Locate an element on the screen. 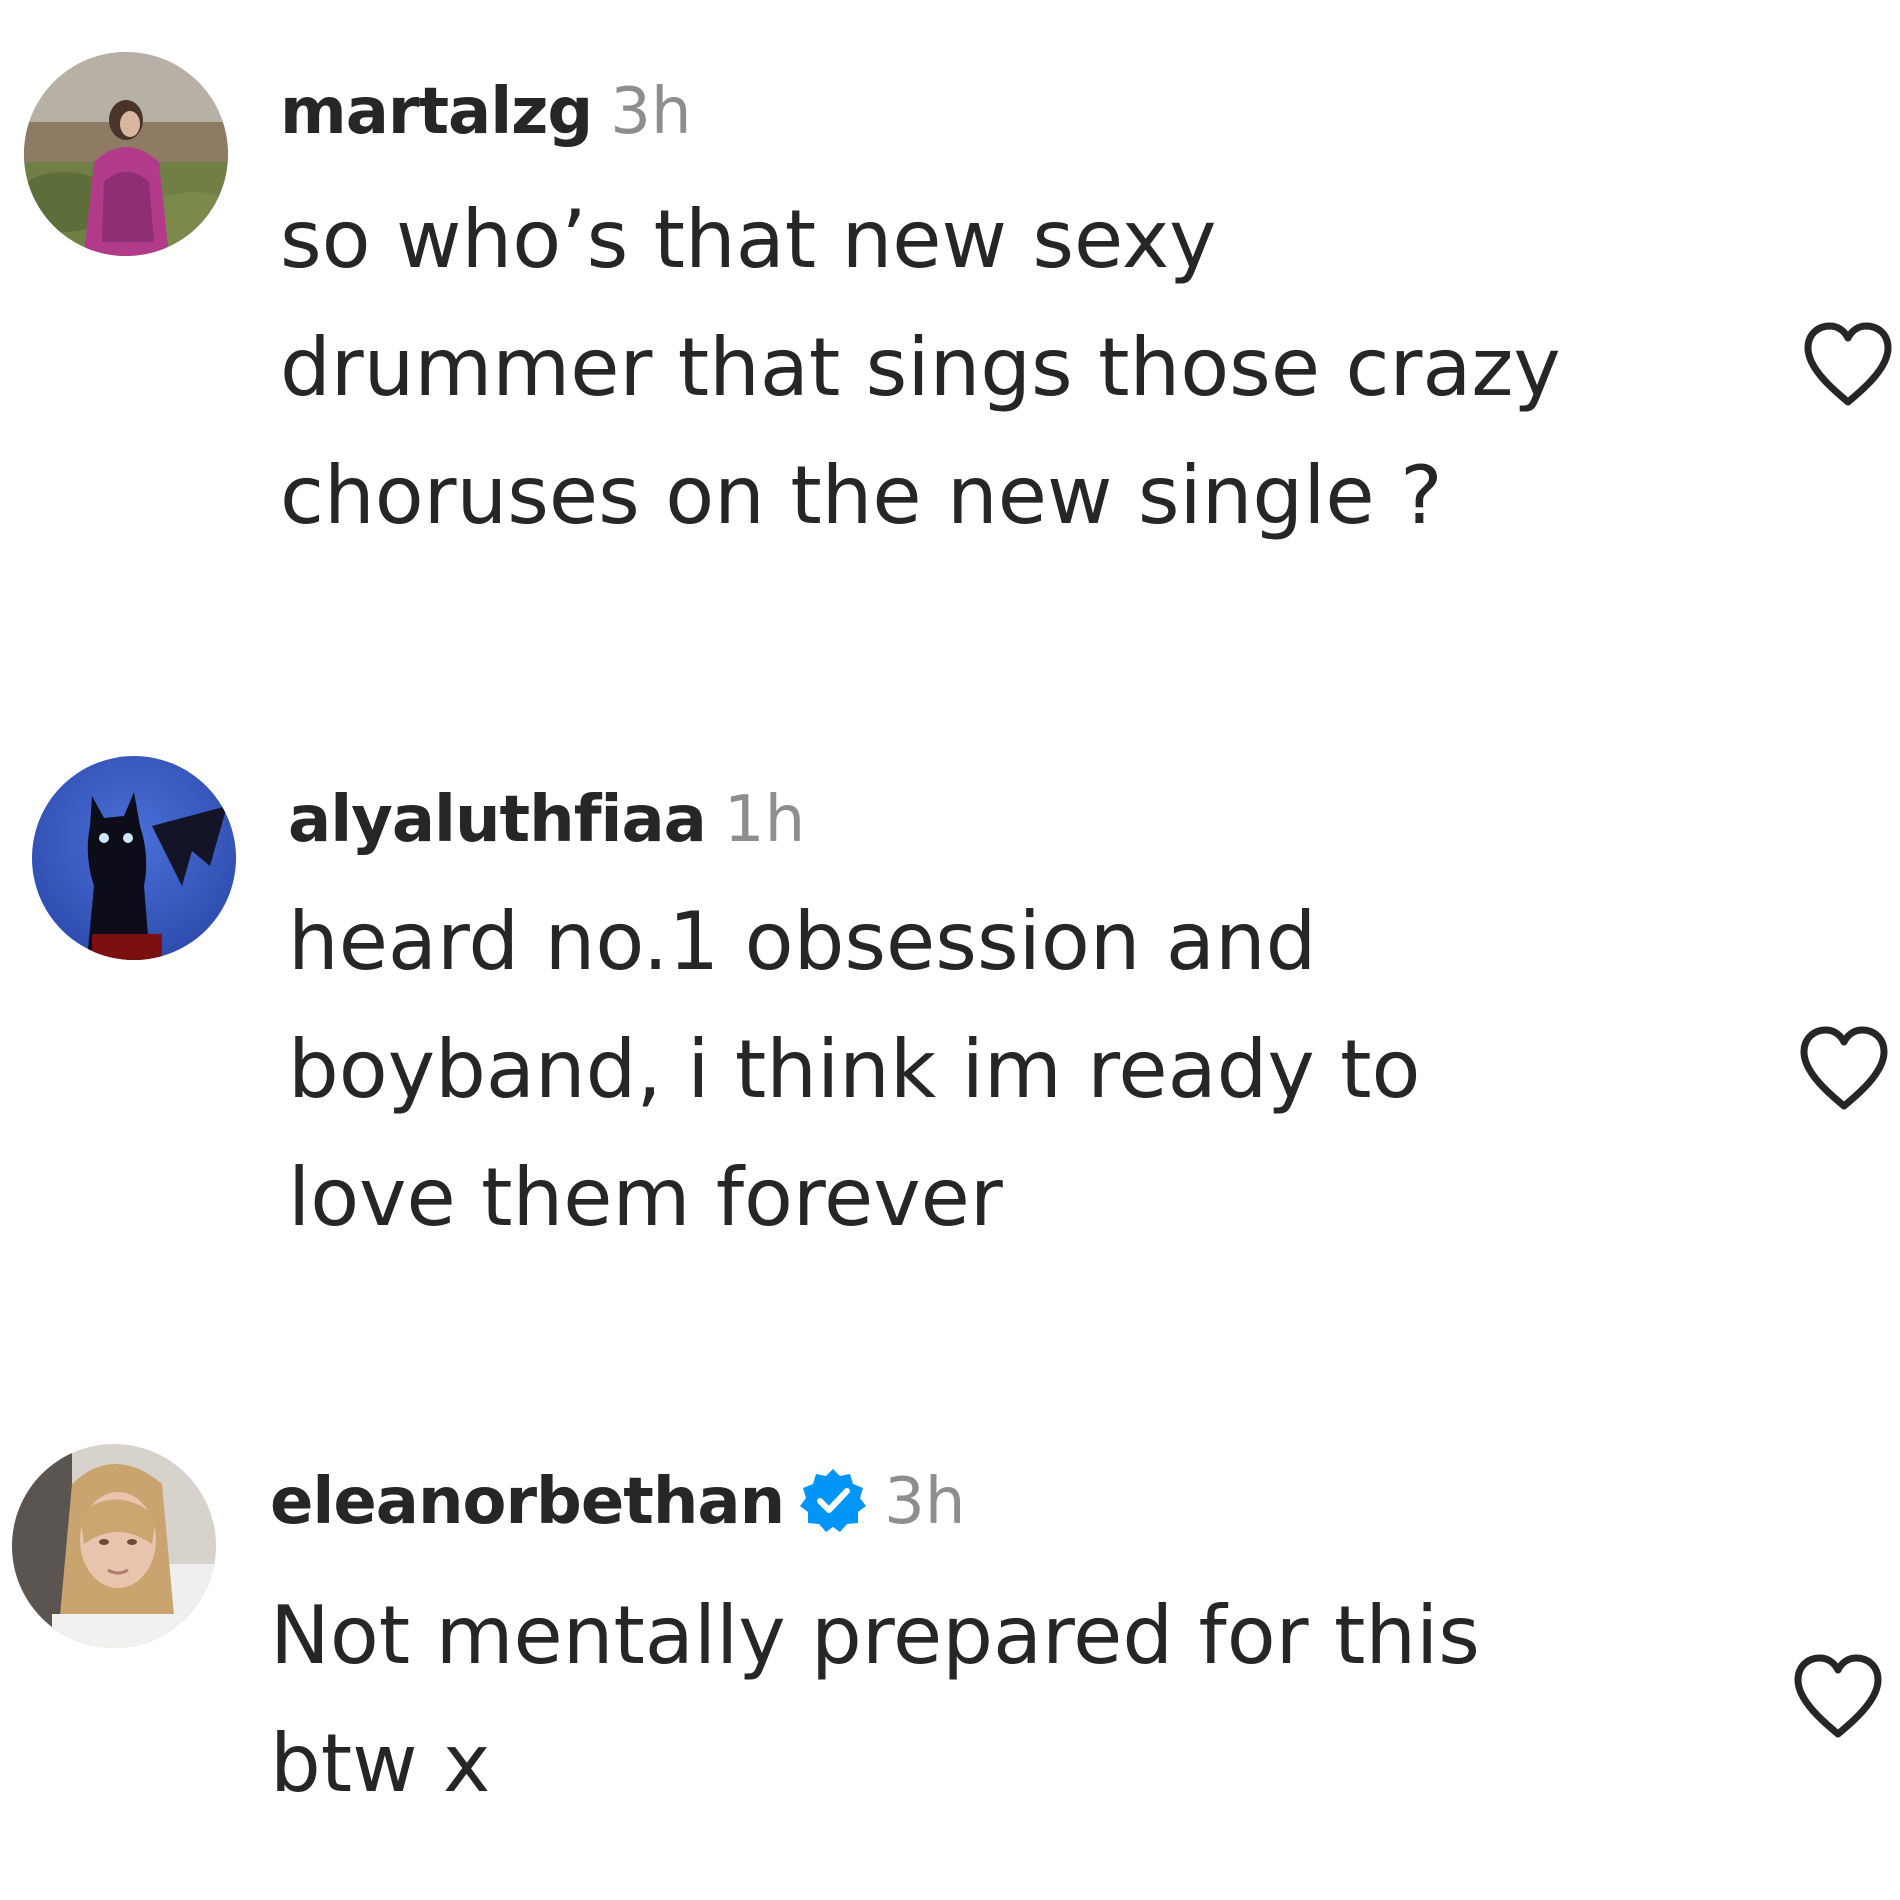 The image size is (1900, 1900). comment-text: Not mentally prepared for this btw x is located at coordinates (875, 1699).